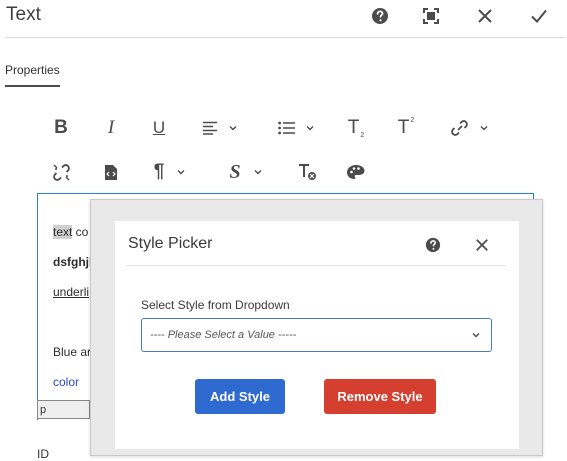 The width and height of the screenshot is (567, 461). I want to click on element-path-status: p, so click(63, 409).